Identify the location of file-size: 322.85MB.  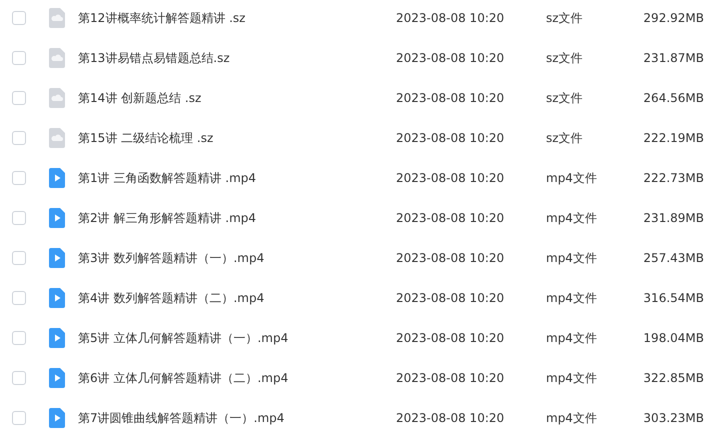
(673, 378).